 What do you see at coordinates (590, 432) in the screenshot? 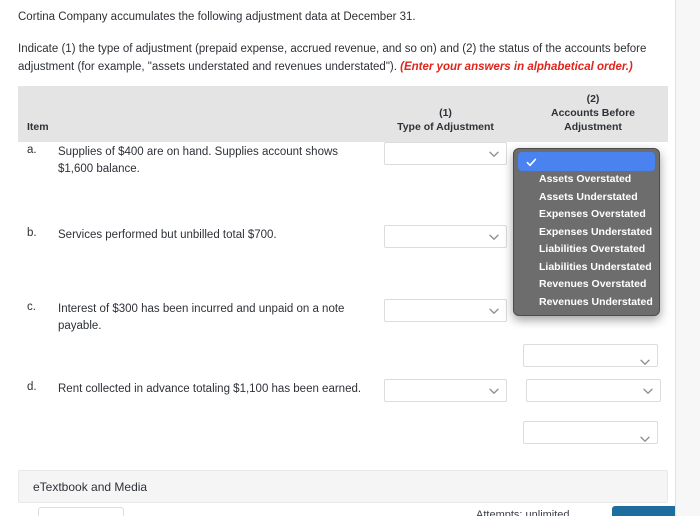
I see `select-accounts-before-adjustment-extra` at bounding box center [590, 432].